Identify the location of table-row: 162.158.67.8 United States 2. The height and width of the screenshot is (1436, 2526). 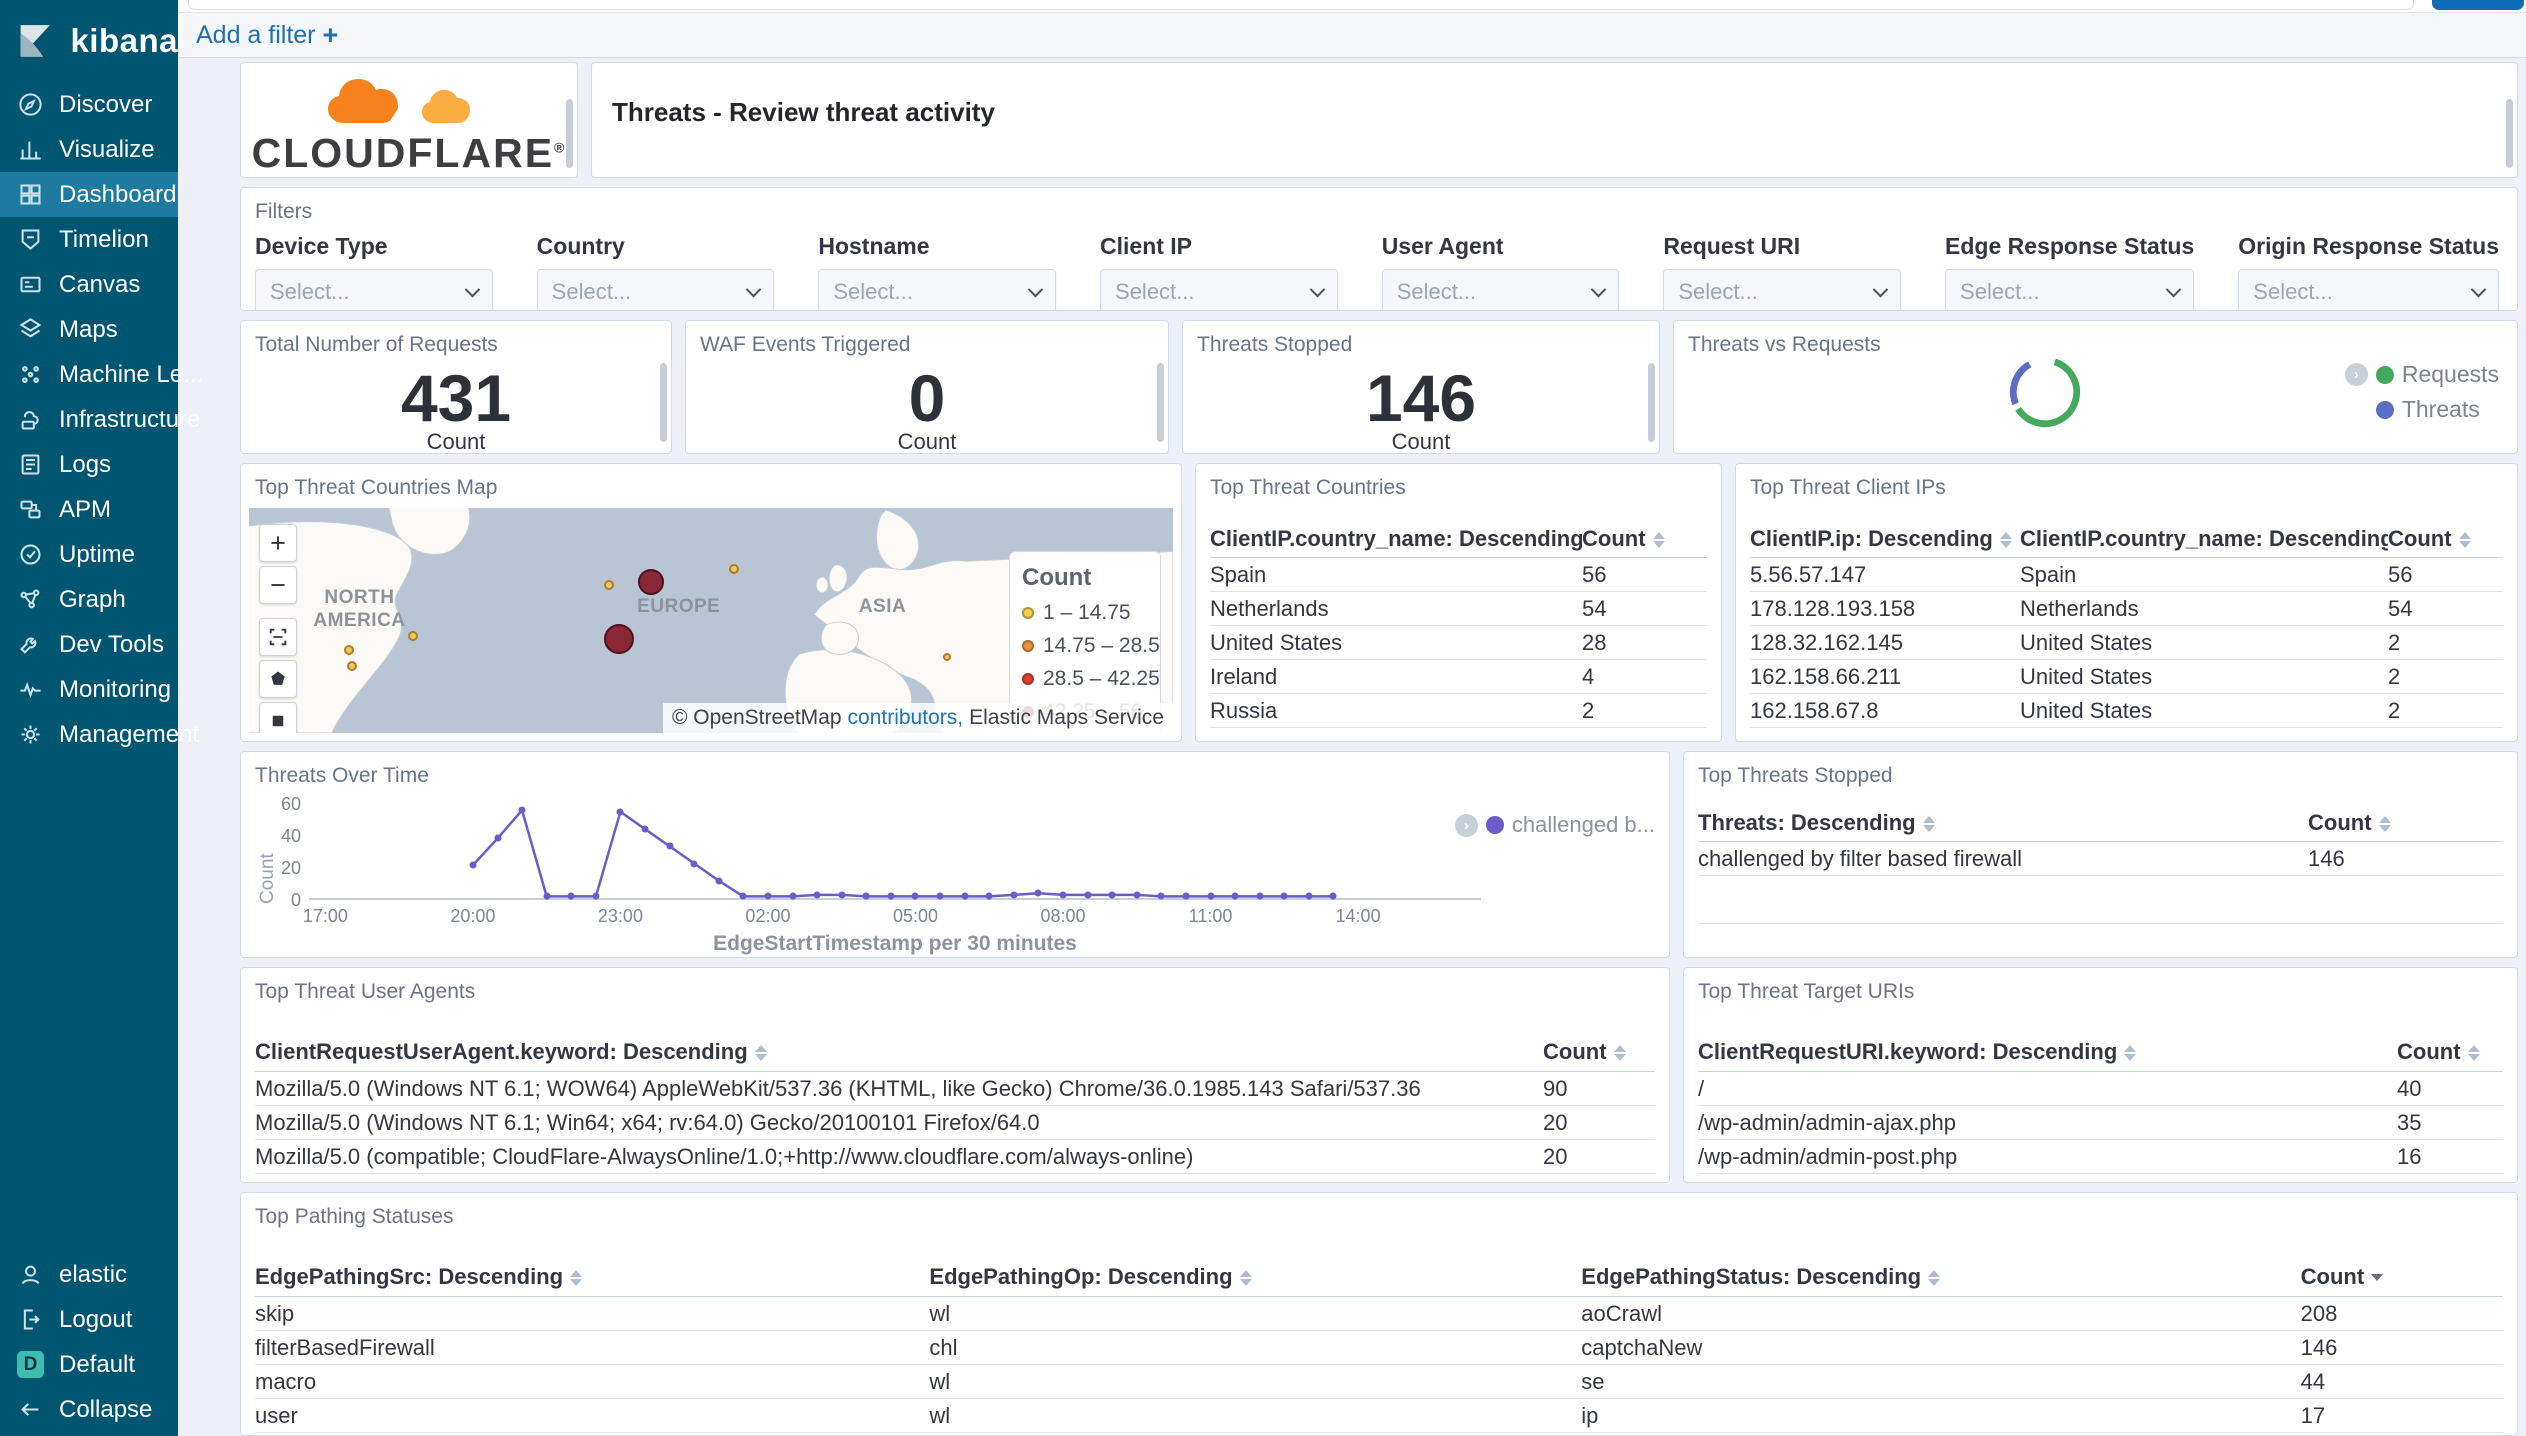
(2126, 711).